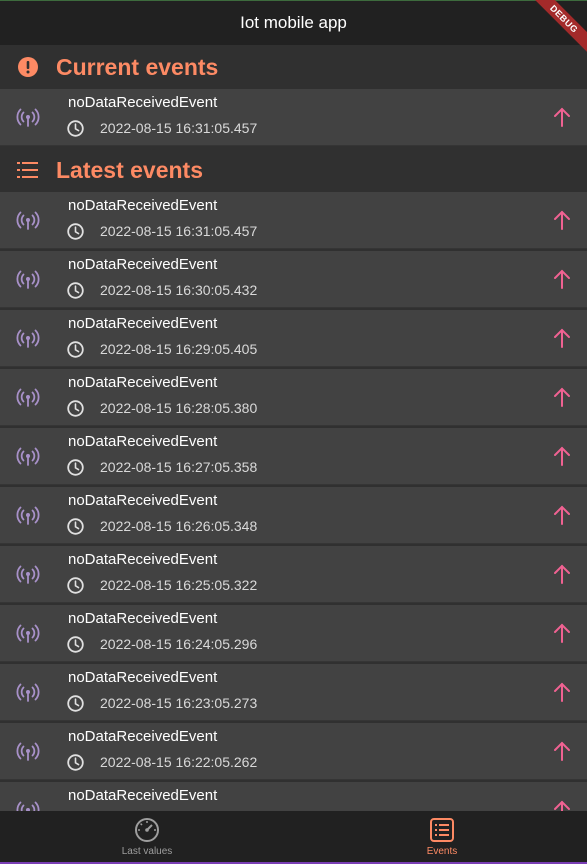  Describe the element at coordinates (179, 526) in the screenshot. I see `event-timestamp: 2022-08-15 16:26:05.348` at that location.